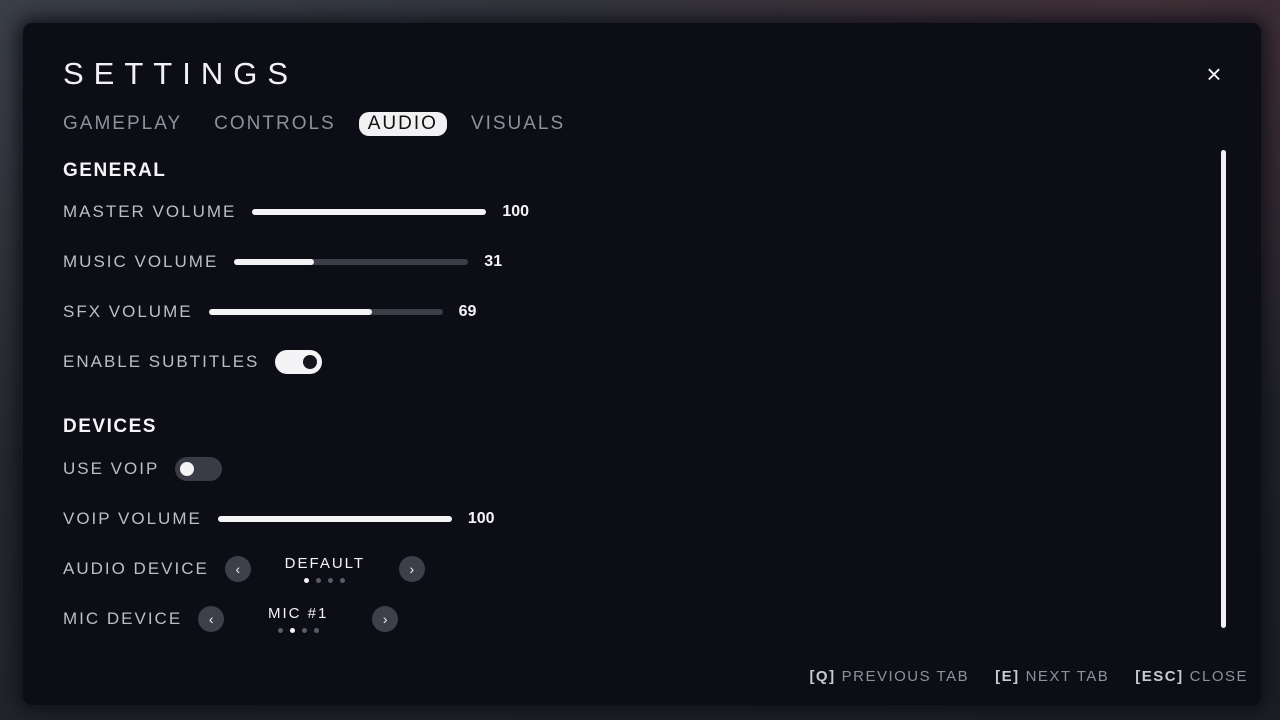 This screenshot has height=720, width=1280. I want to click on hint-label: CLOSE, so click(1218, 676).